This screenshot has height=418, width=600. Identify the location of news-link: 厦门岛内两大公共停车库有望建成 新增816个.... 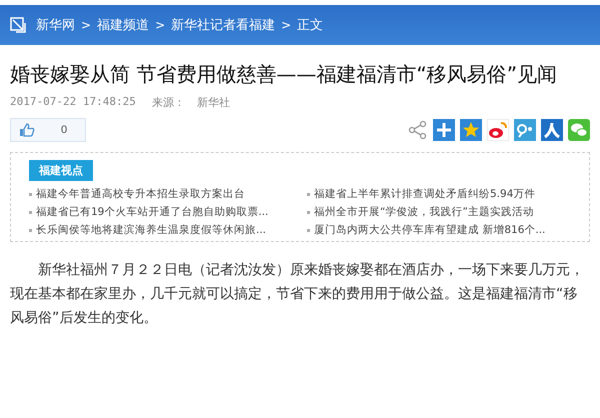
(430, 230).